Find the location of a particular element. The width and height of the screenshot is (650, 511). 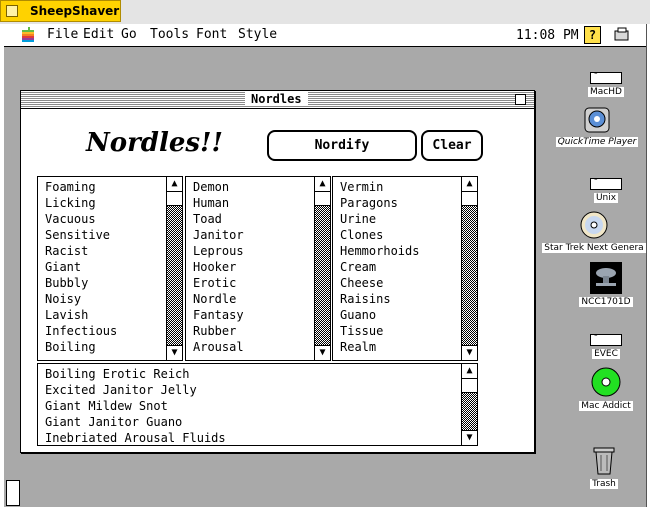

list-item: Tissue is located at coordinates (361, 331).